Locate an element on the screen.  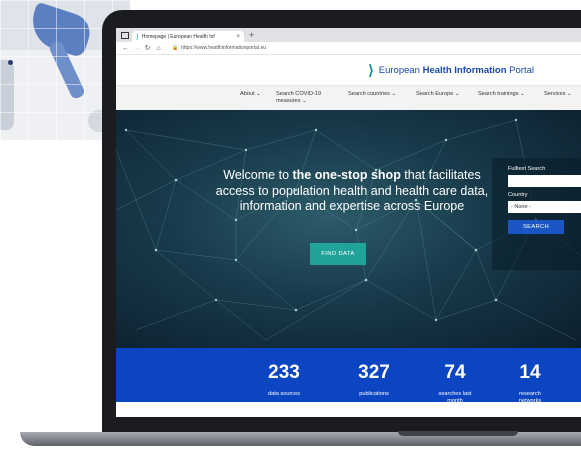
tab-close-icon: × is located at coordinates (238, 37).